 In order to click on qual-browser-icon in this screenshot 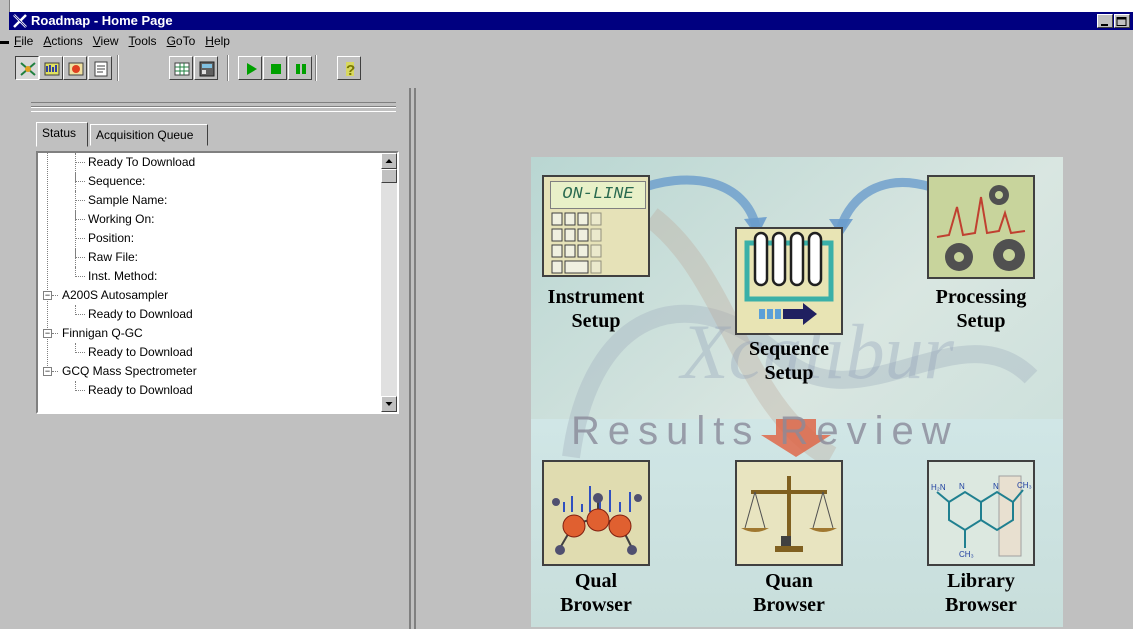, I will do `click(596, 513)`.